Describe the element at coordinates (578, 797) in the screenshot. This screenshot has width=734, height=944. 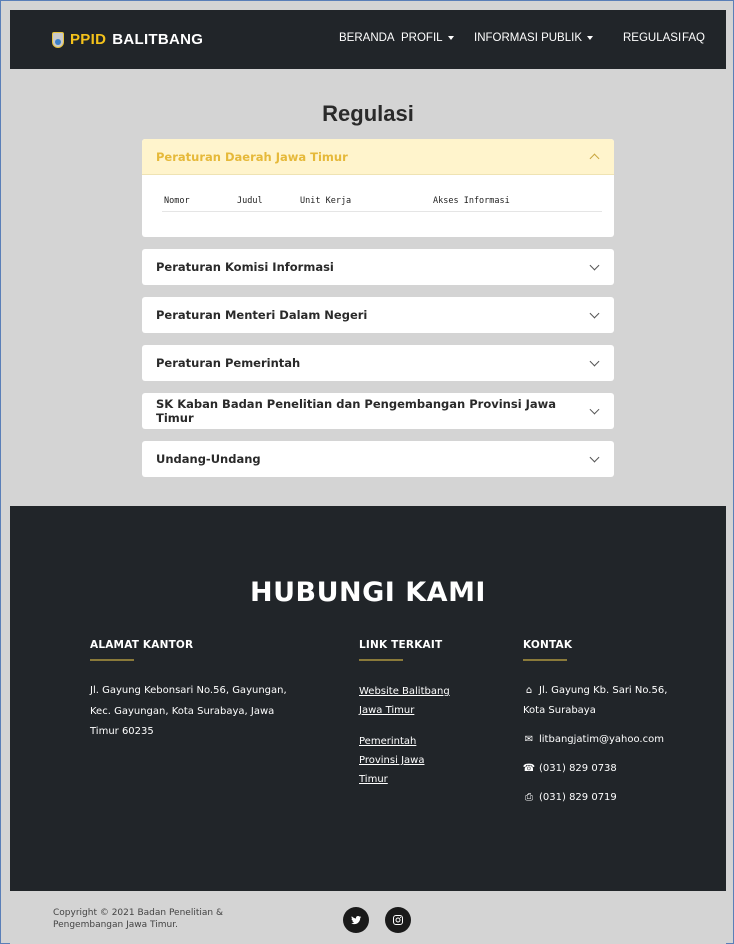
I see `fax-text: (031) 829 0719` at that location.